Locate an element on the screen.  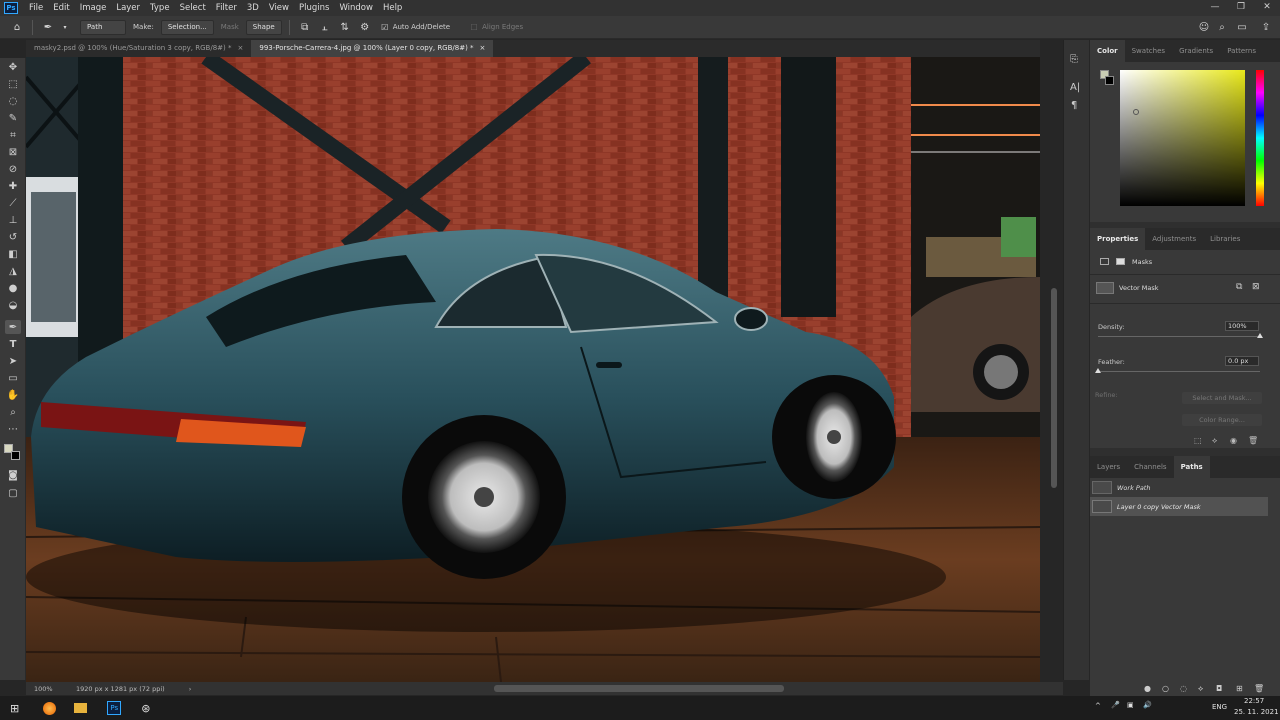
eyedropper-tool-icon: ⊘ is located at coordinates (13, 169).